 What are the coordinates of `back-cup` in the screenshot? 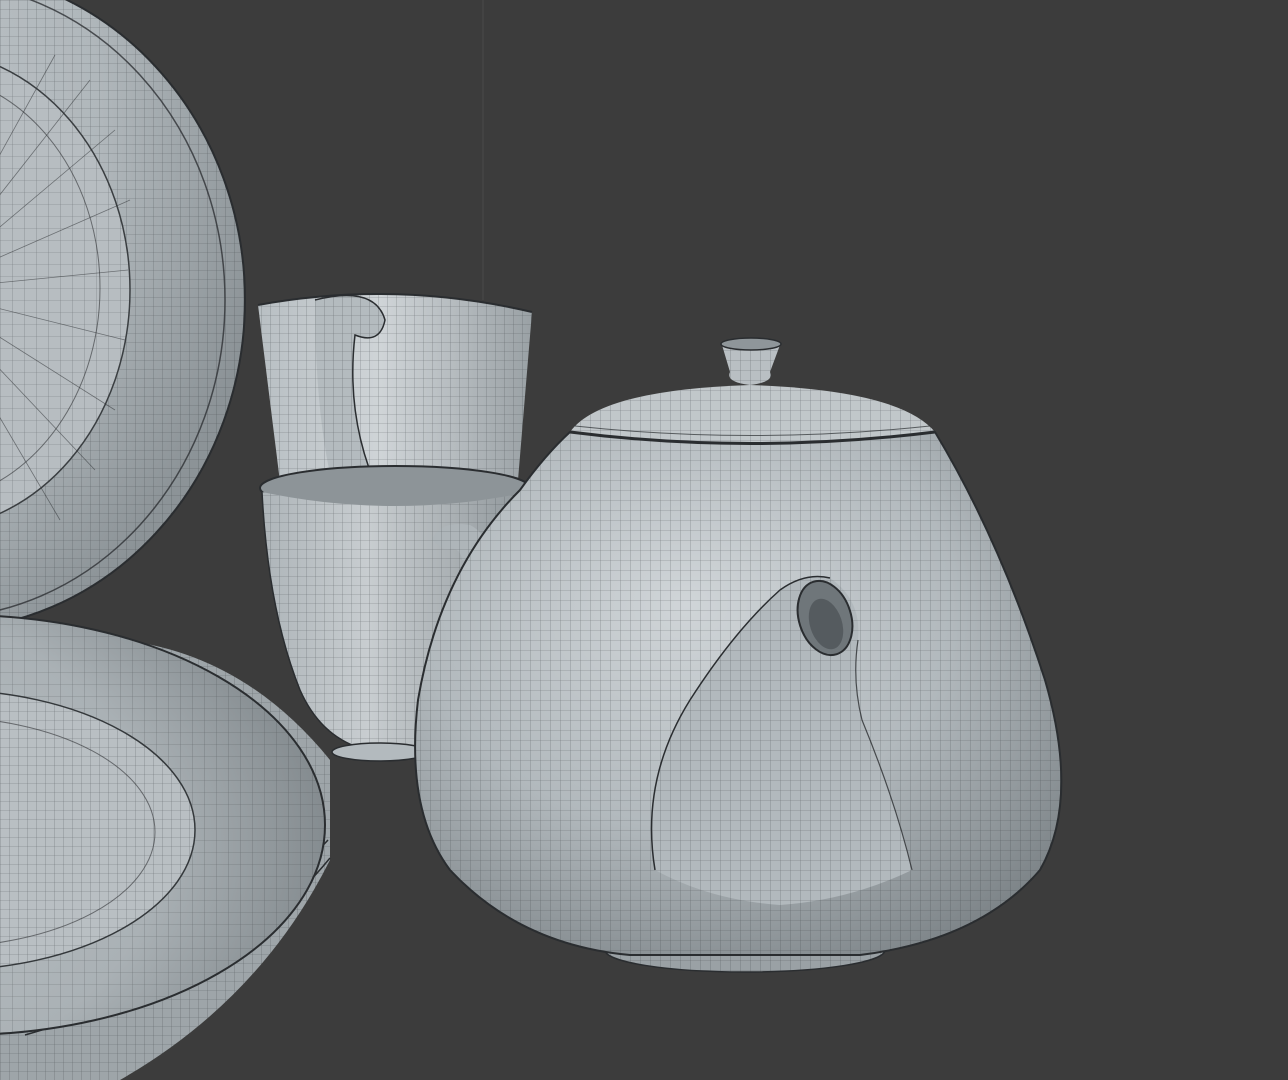 It's located at (395, 394).